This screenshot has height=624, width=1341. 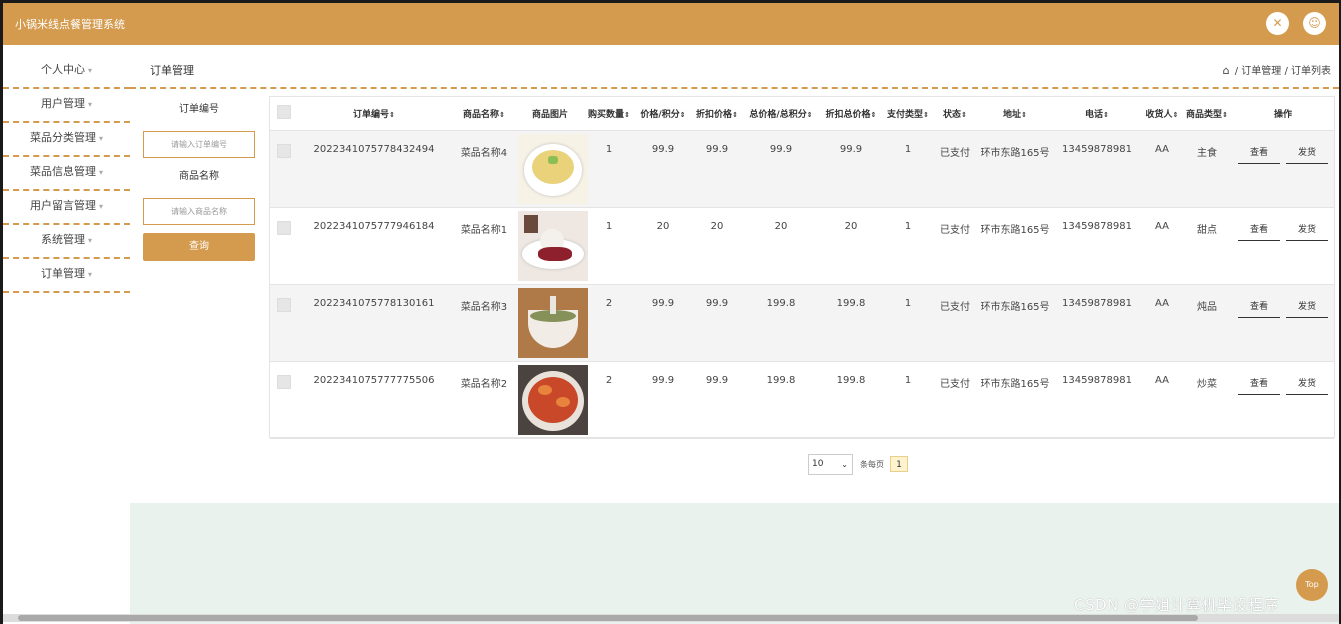 I want to click on sidebar-item-message-management: 用户留言管理 ▾, so click(x=66, y=208).